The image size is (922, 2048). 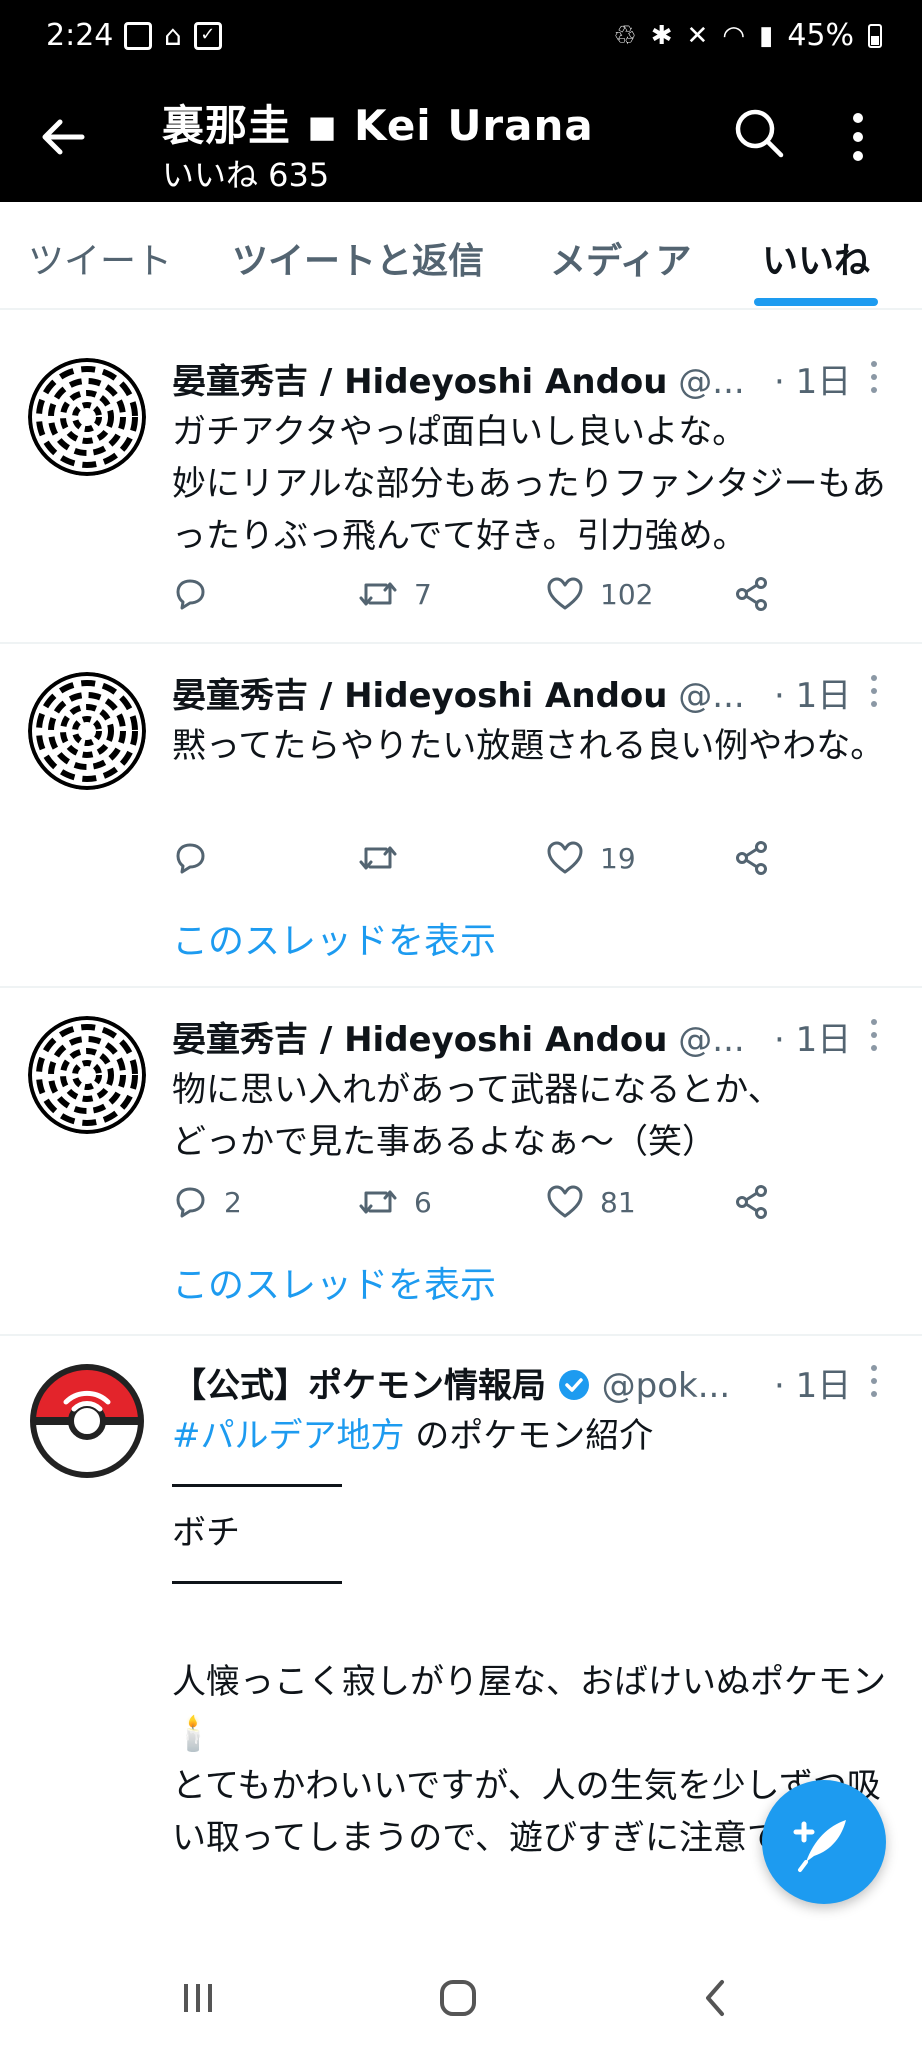 What do you see at coordinates (747, 35) in the screenshot?
I see `system-icons: ♲ ✱ ✕ ◠ ▮ 45%` at bounding box center [747, 35].